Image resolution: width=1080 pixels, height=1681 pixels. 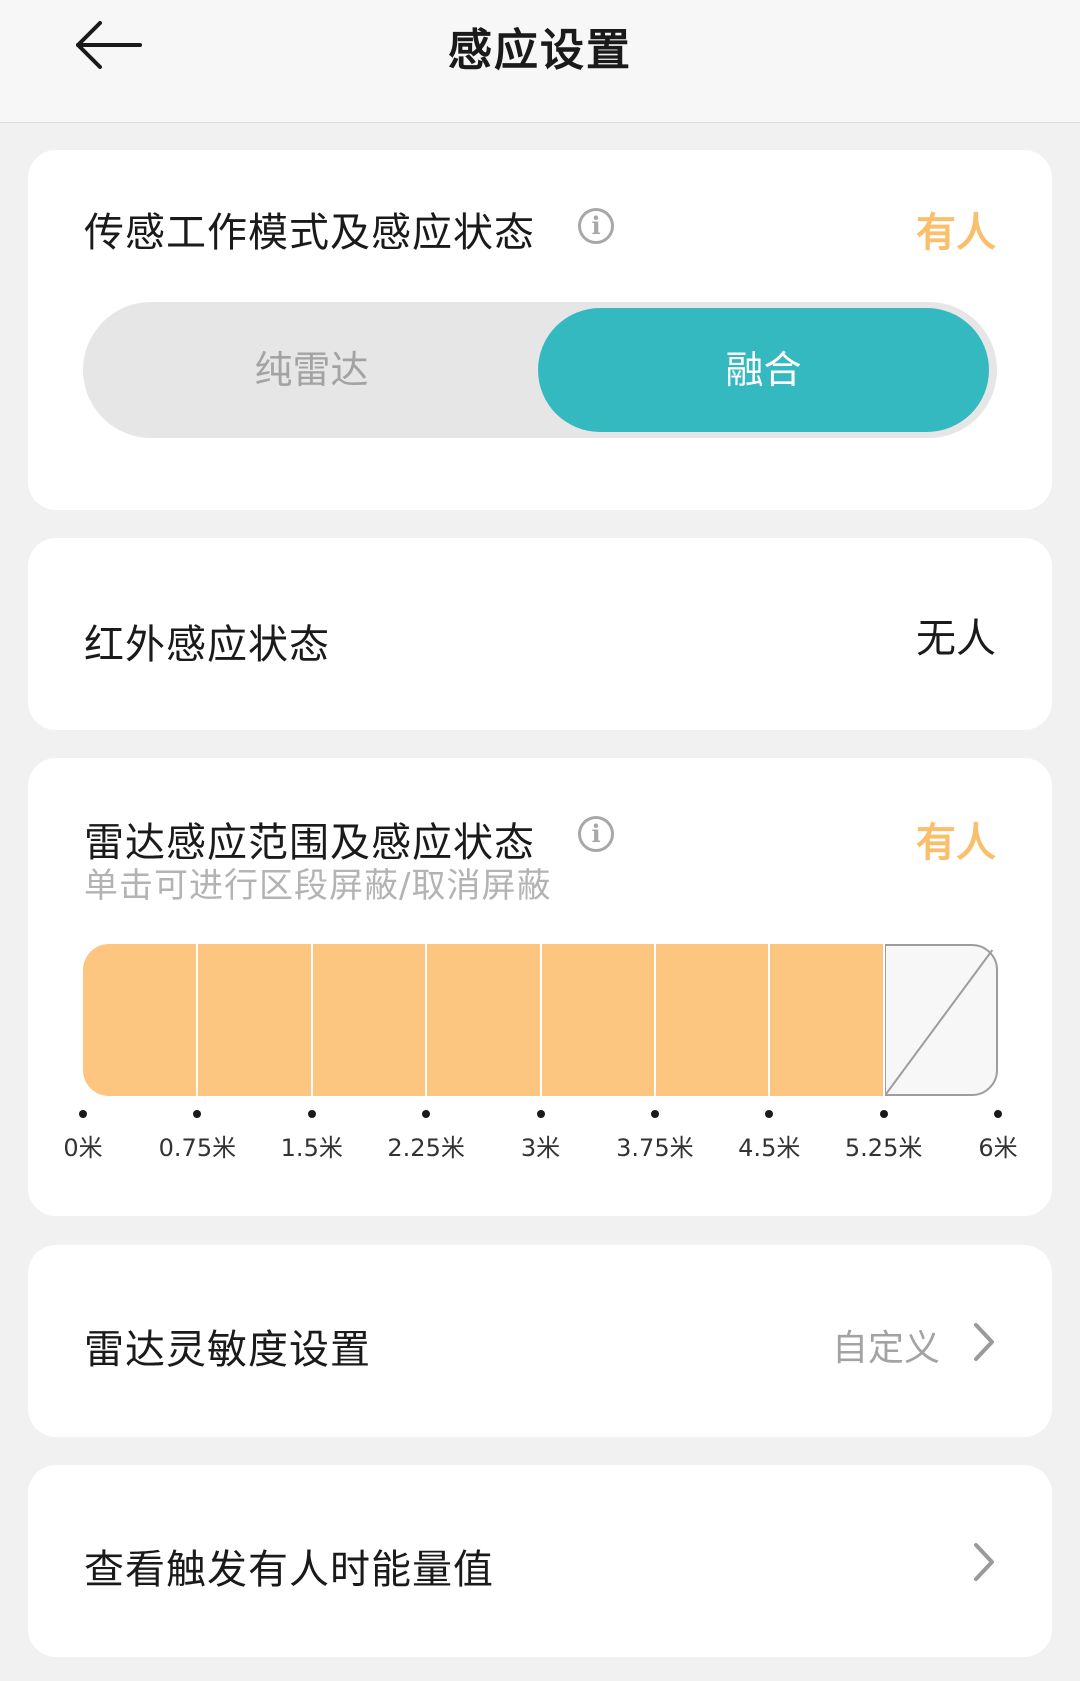 I want to click on mode-status-label: 有人, so click(x=956, y=233).